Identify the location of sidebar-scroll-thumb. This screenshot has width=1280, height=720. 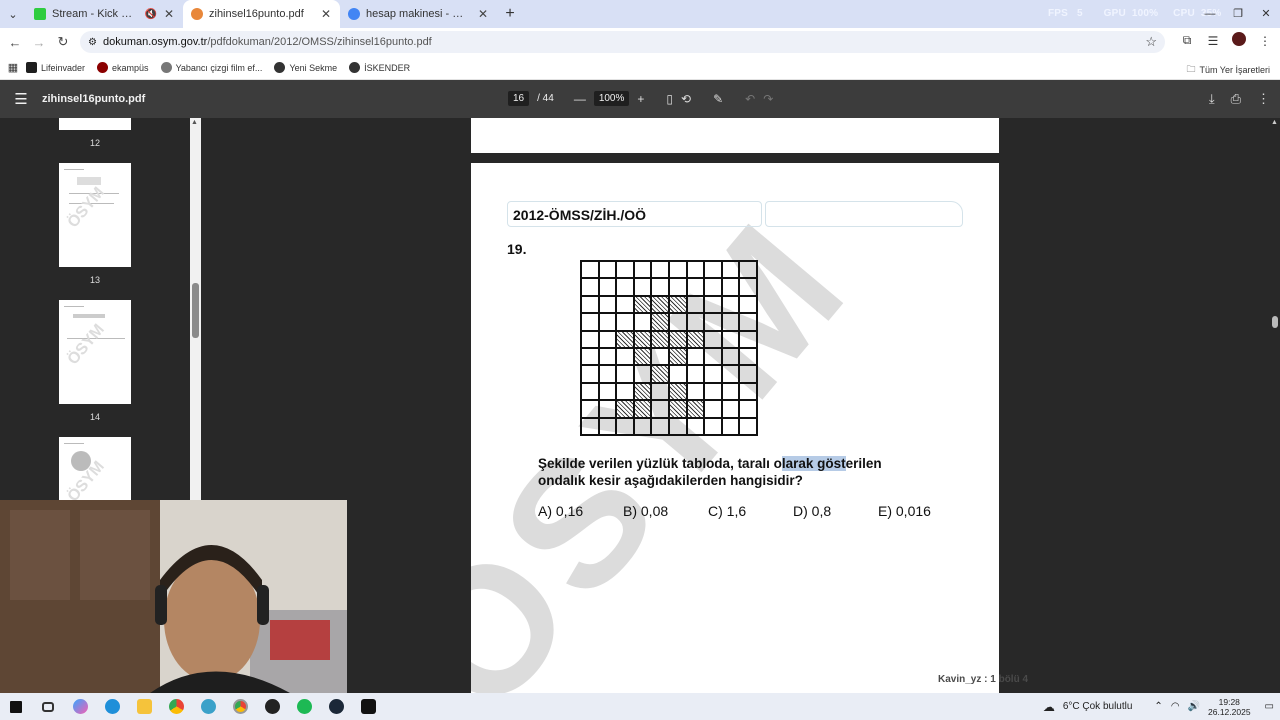
(195, 310).